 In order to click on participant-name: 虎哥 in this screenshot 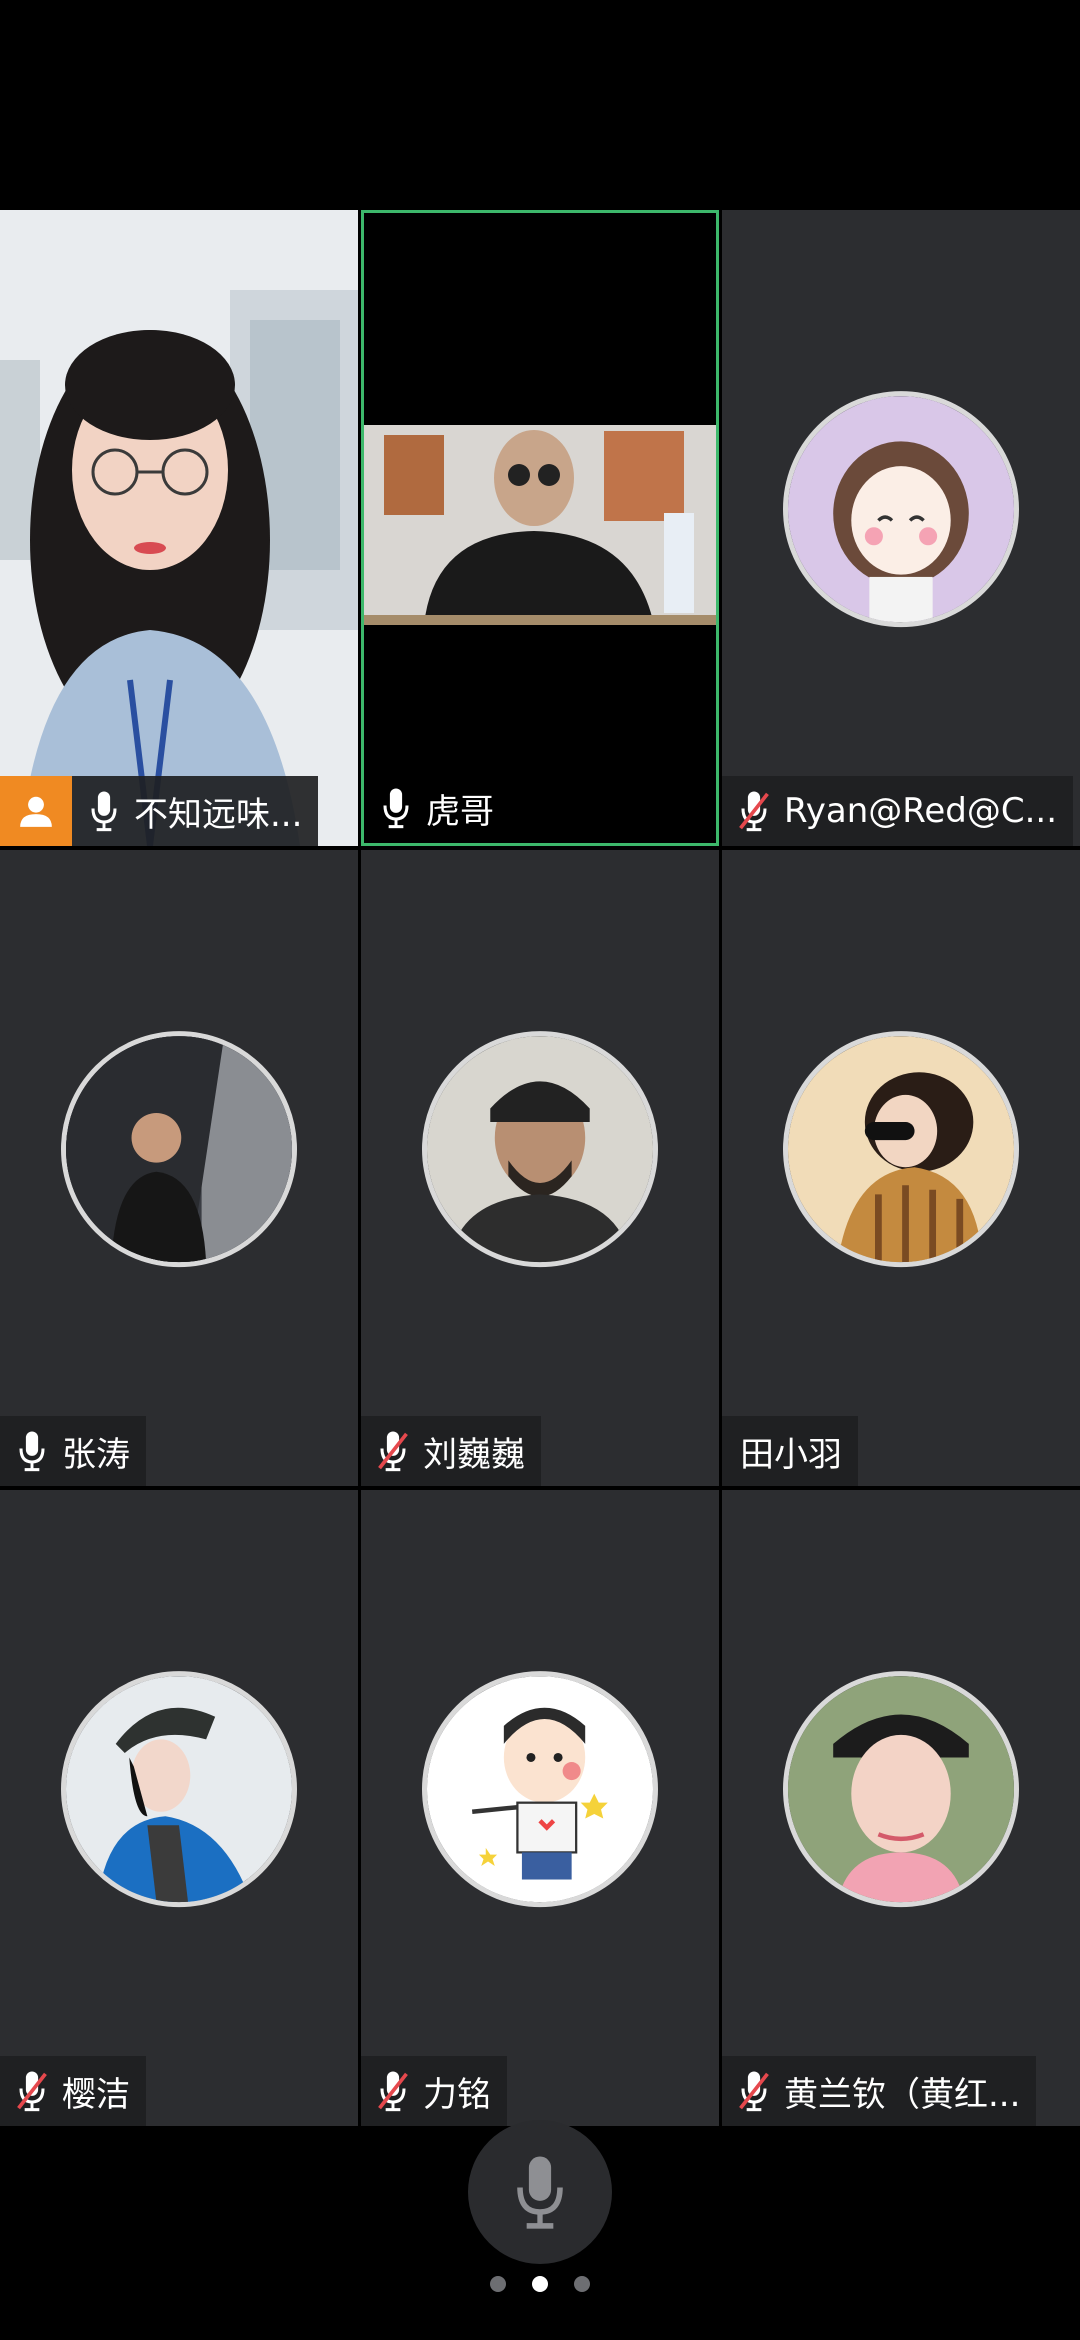, I will do `click(460, 811)`.